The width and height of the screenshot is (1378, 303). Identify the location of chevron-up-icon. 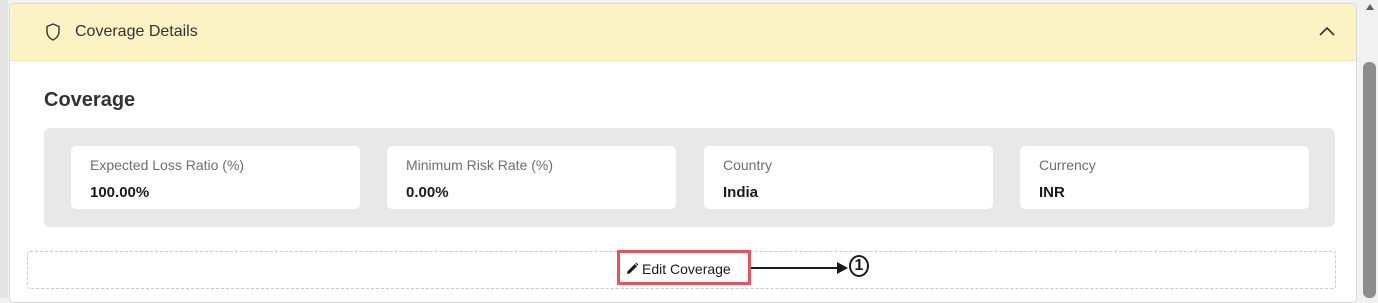
(1327, 31).